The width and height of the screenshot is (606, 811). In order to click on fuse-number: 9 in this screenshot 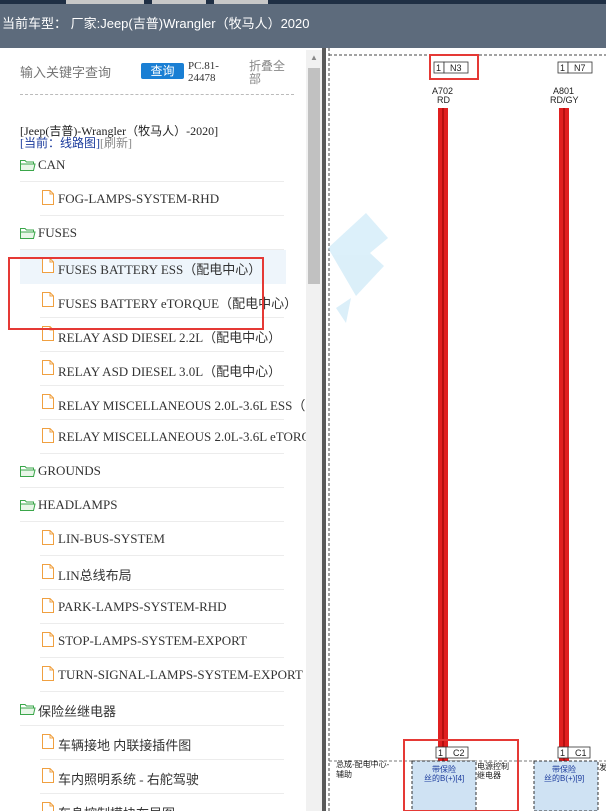, I will do `click(580, 778)`.